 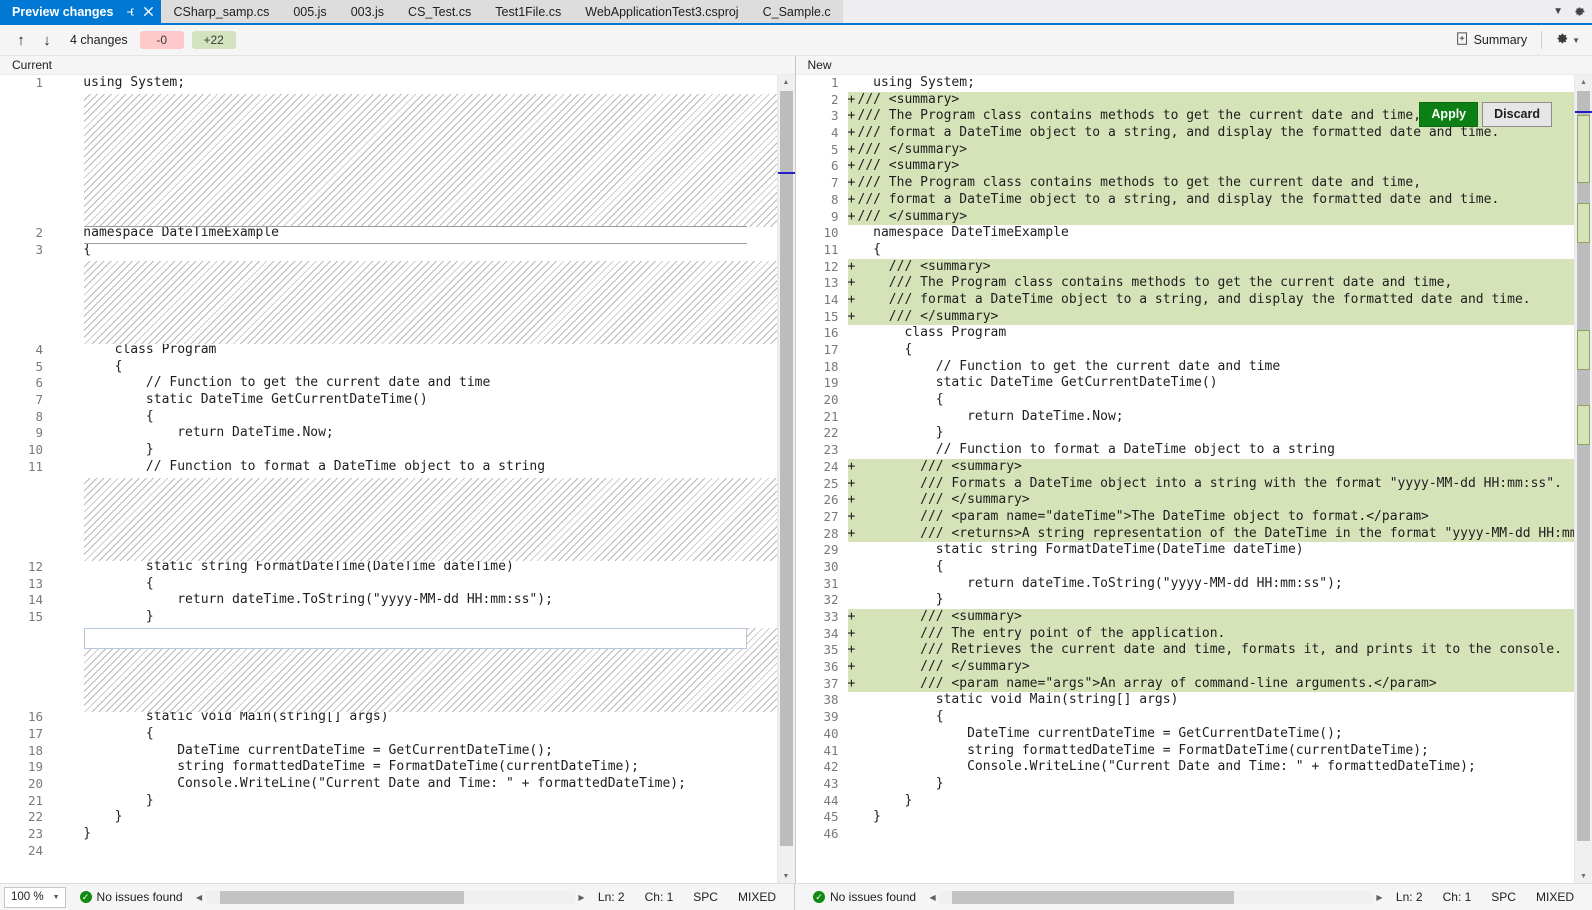 I want to click on line-number: 5, so click(x=821, y=150).